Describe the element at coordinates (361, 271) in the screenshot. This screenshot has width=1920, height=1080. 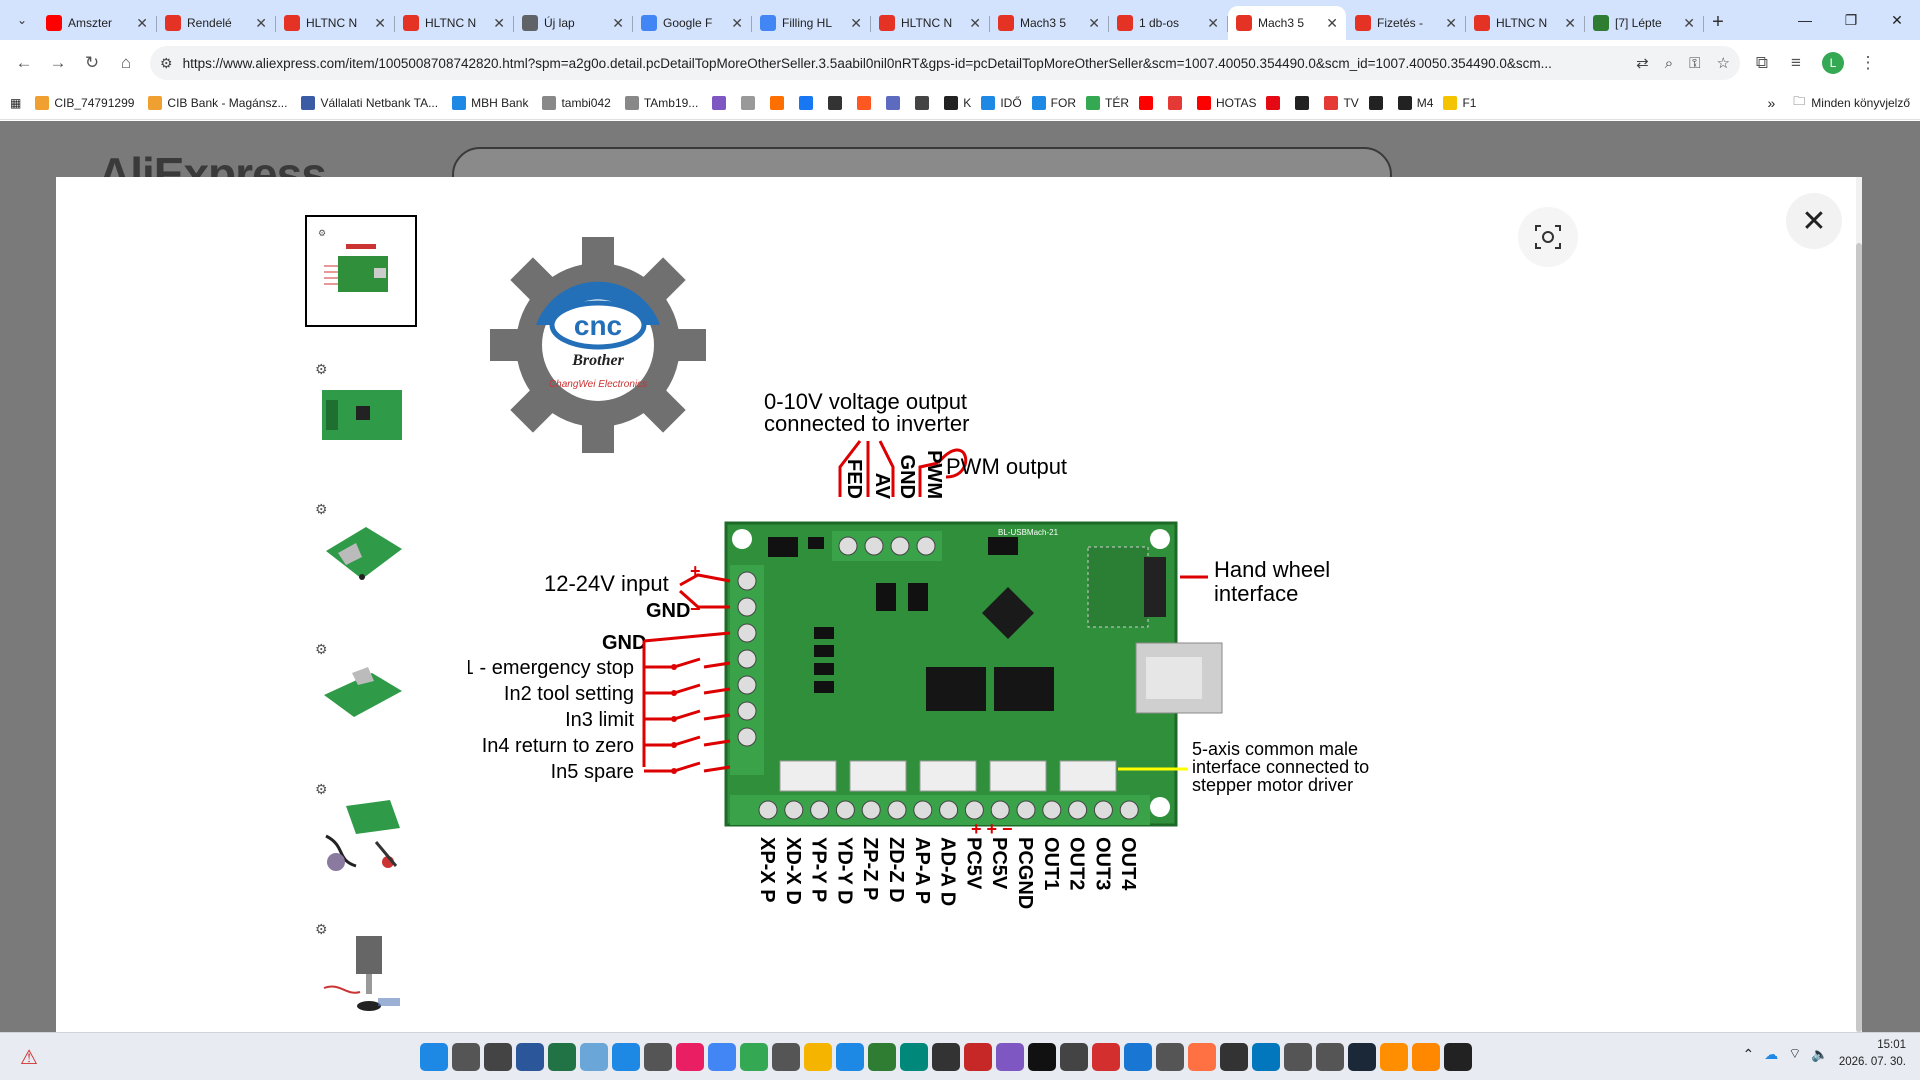
I see `thumbnail-1: ⚙` at that location.